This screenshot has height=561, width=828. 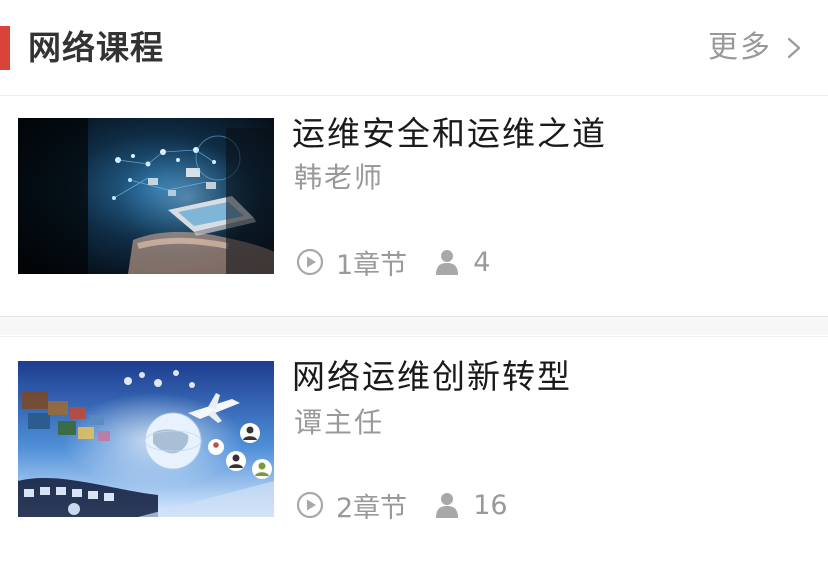 I want to click on teacher-name: 韩老师, so click(x=339, y=177).